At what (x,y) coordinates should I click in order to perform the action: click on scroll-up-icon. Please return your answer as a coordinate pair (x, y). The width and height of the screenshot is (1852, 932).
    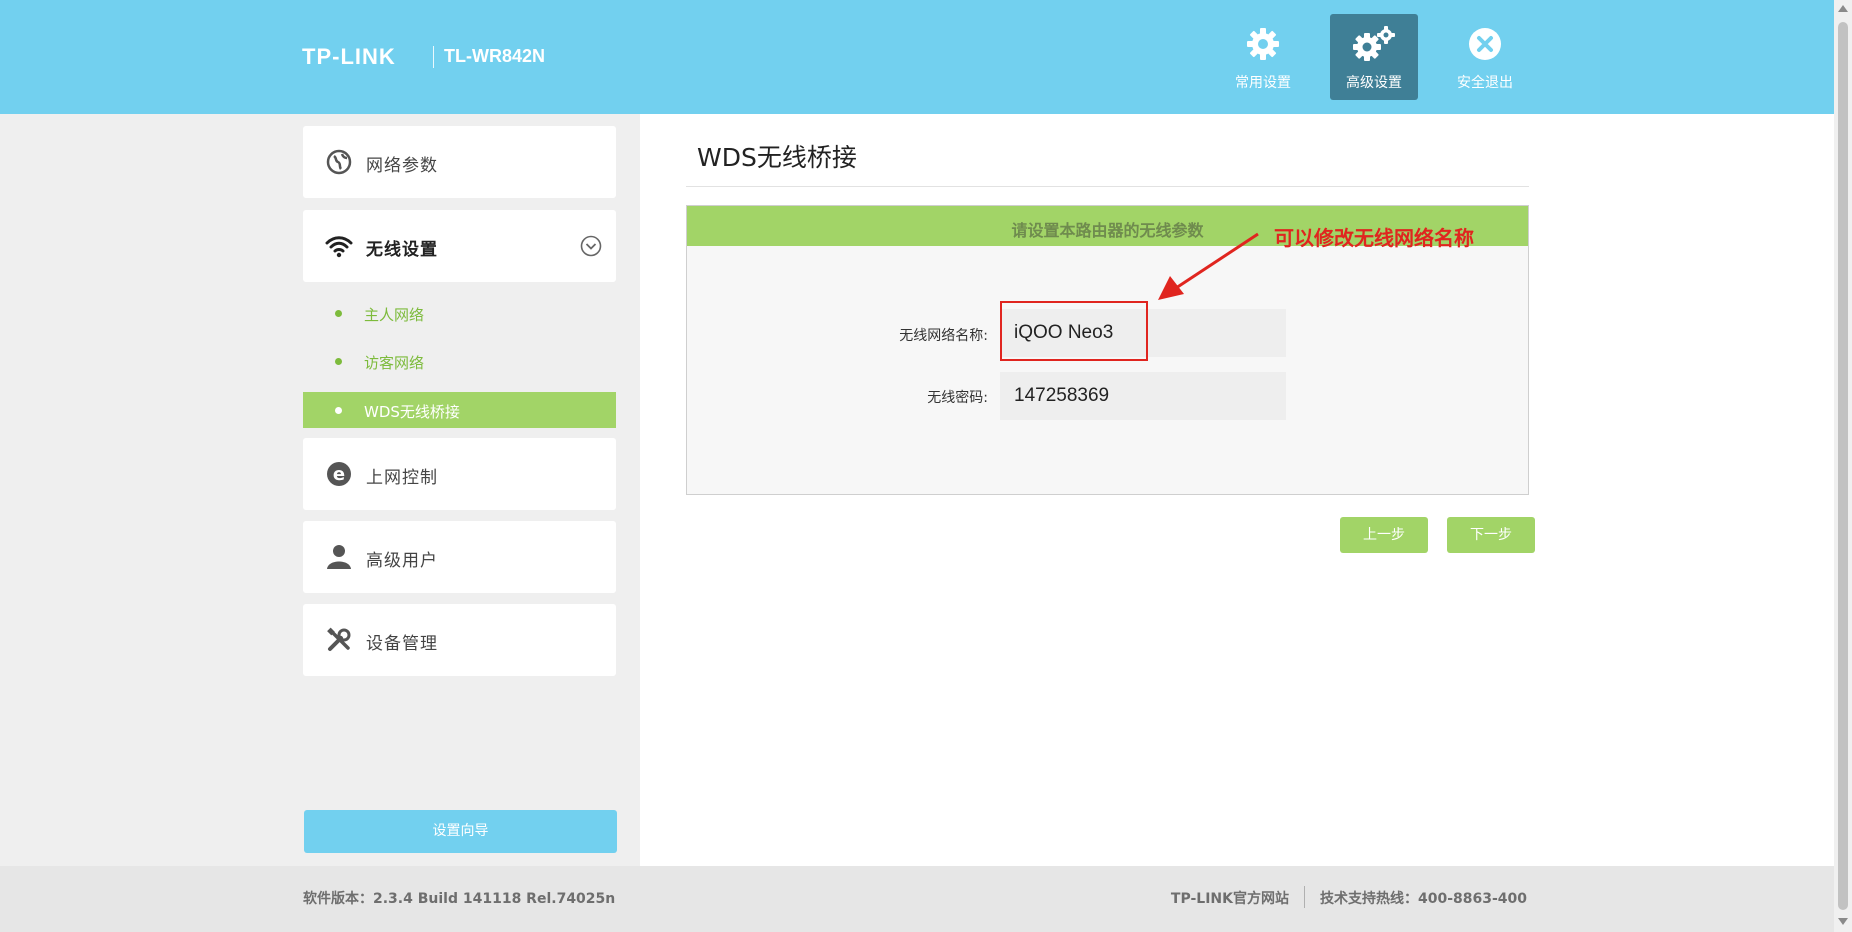
    Looking at the image, I should click on (1843, 8).